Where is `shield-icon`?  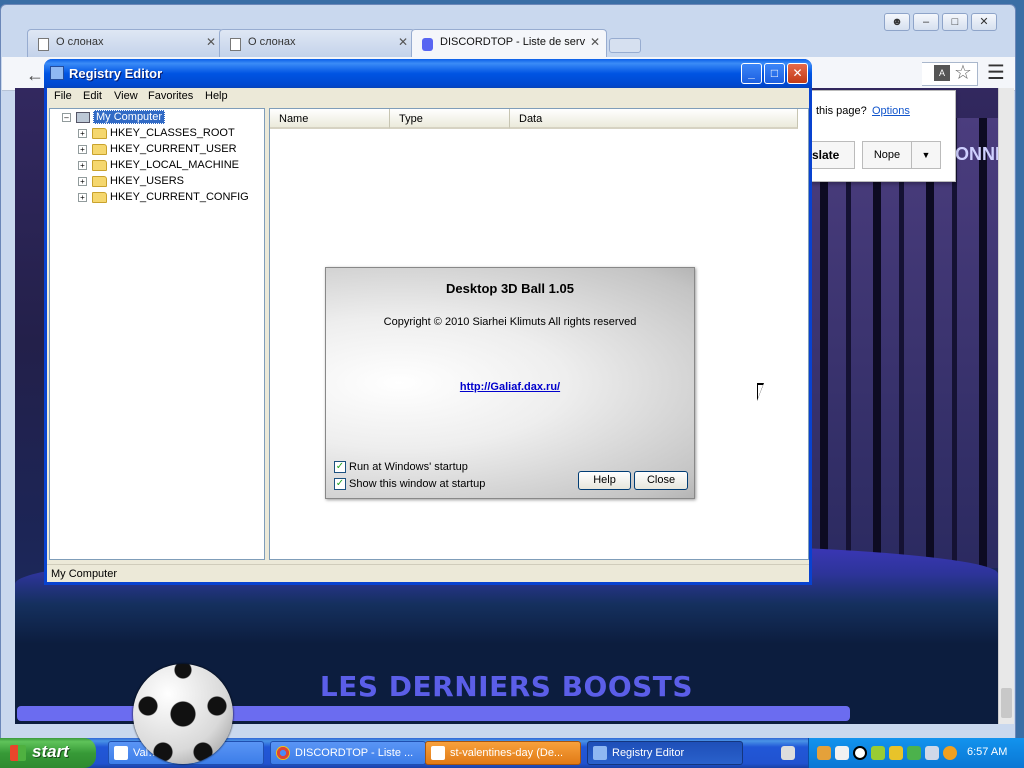 shield-icon is located at coordinates (842, 753).